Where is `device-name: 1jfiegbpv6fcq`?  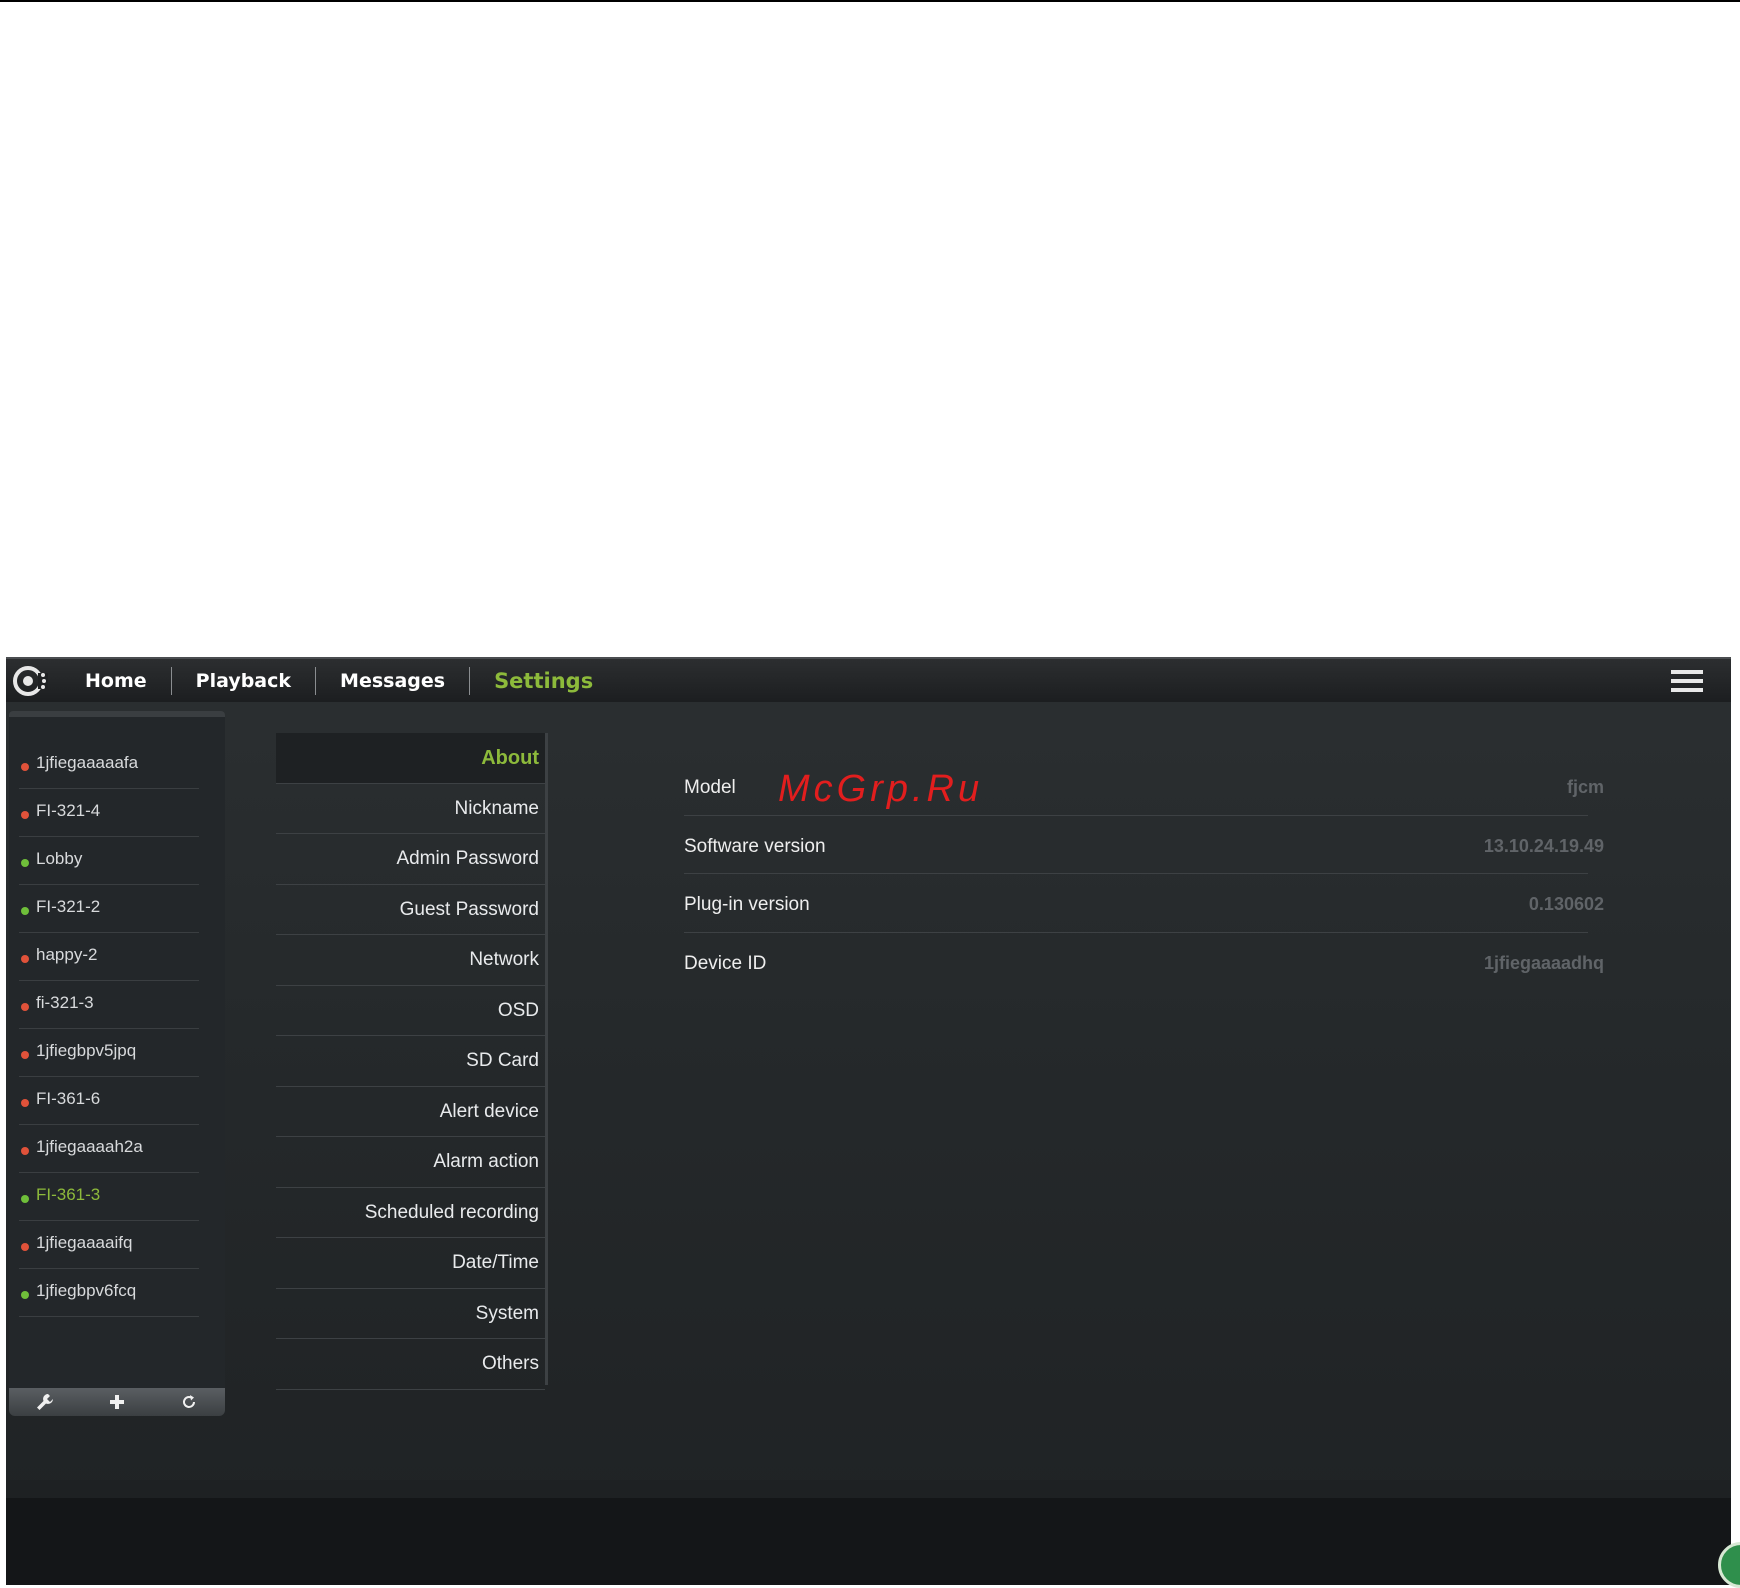
device-name: 1jfiegbpv6fcq is located at coordinates (86, 1290).